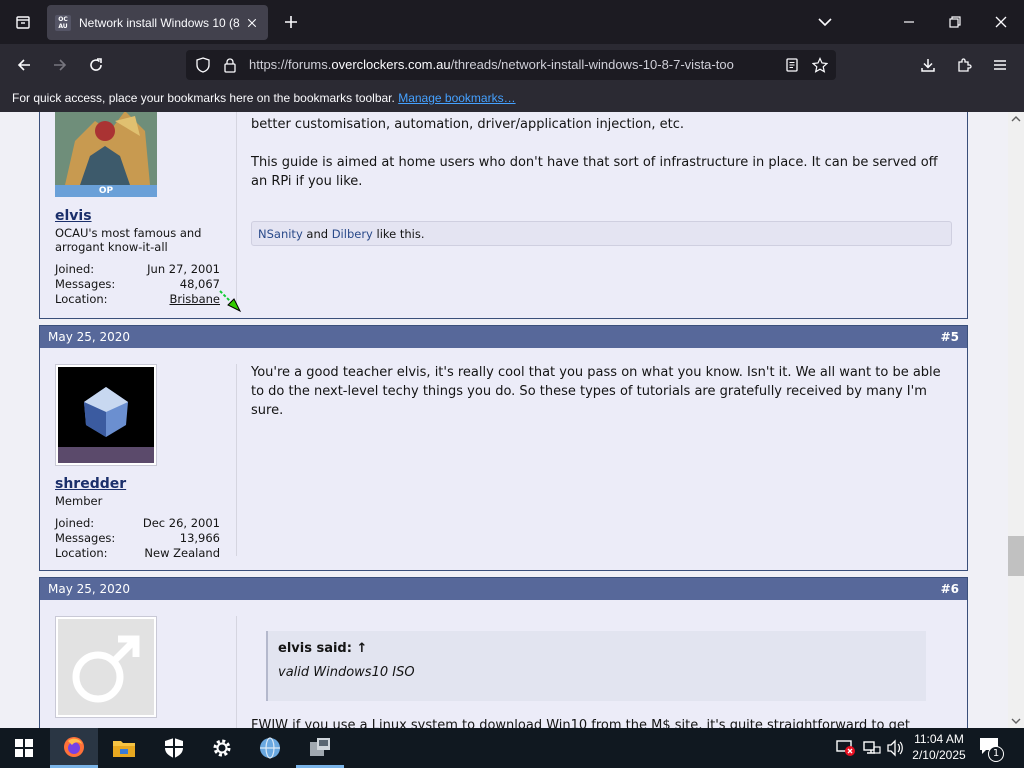  Describe the element at coordinates (106, 667) in the screenshot. I see `default-avatar` at that location.